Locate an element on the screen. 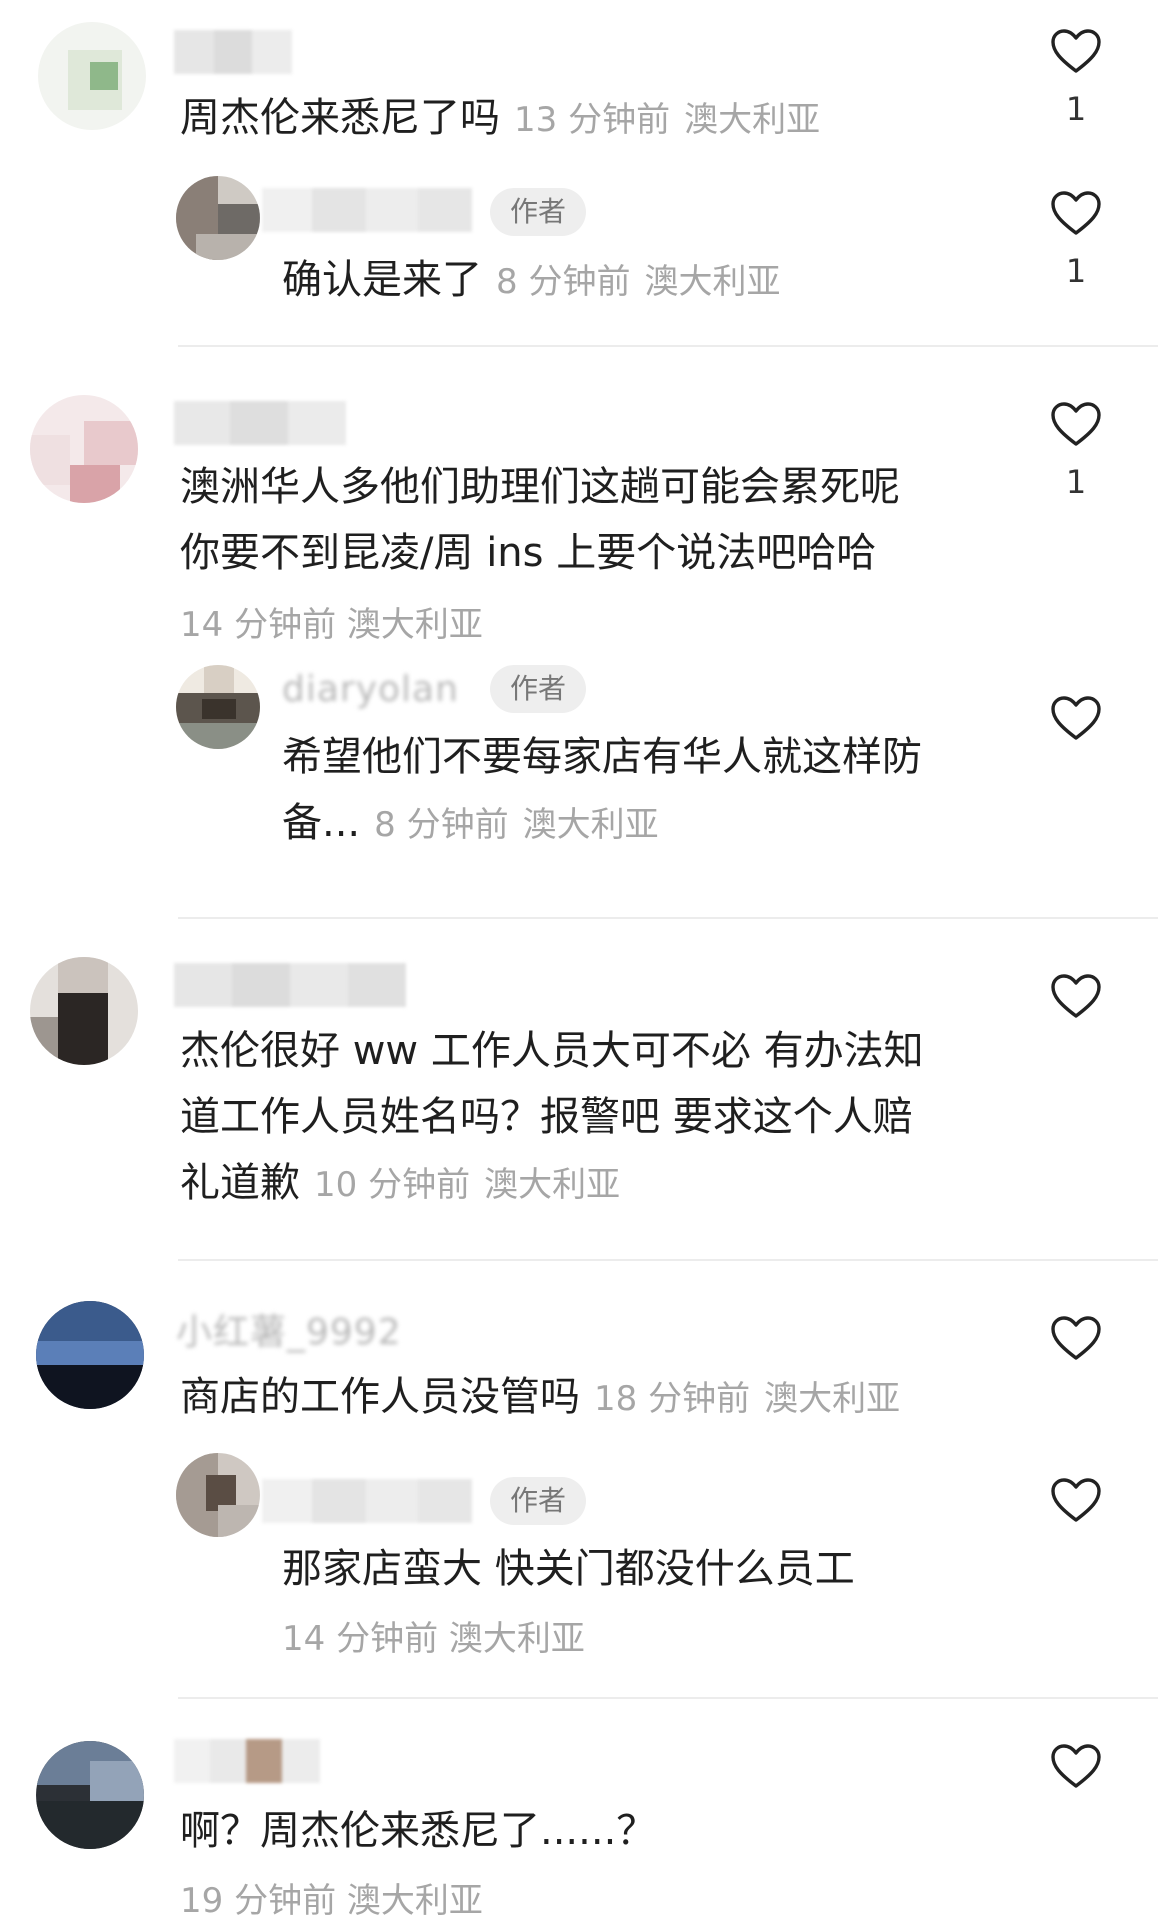 The image size is (1158, 1925). comment-text: 啊？周杰伦来悉尼了......？ is located at coordinates (418, 1831).